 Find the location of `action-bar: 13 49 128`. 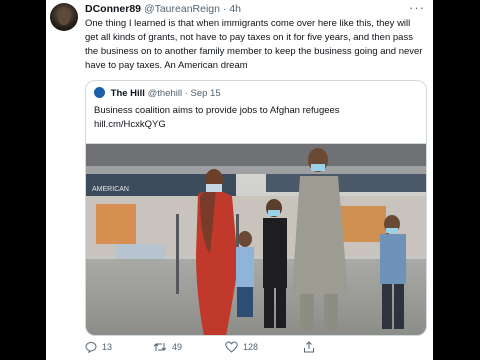

action-bar: 13 49 128 is located at coordinates (255, 348).